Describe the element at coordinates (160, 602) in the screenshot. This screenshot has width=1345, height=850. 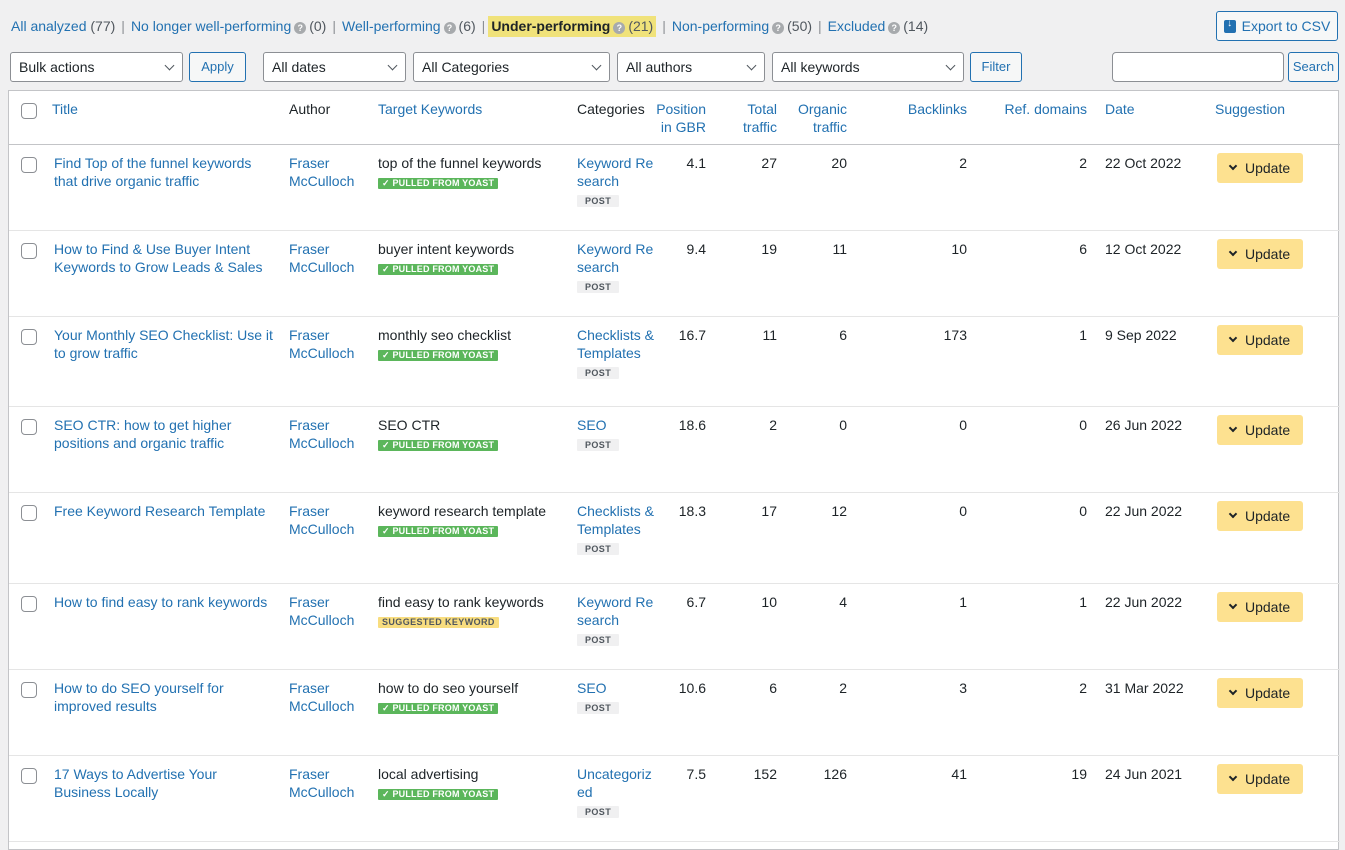
I see `post-title-link: How to find easy to rank keywords` at that location.